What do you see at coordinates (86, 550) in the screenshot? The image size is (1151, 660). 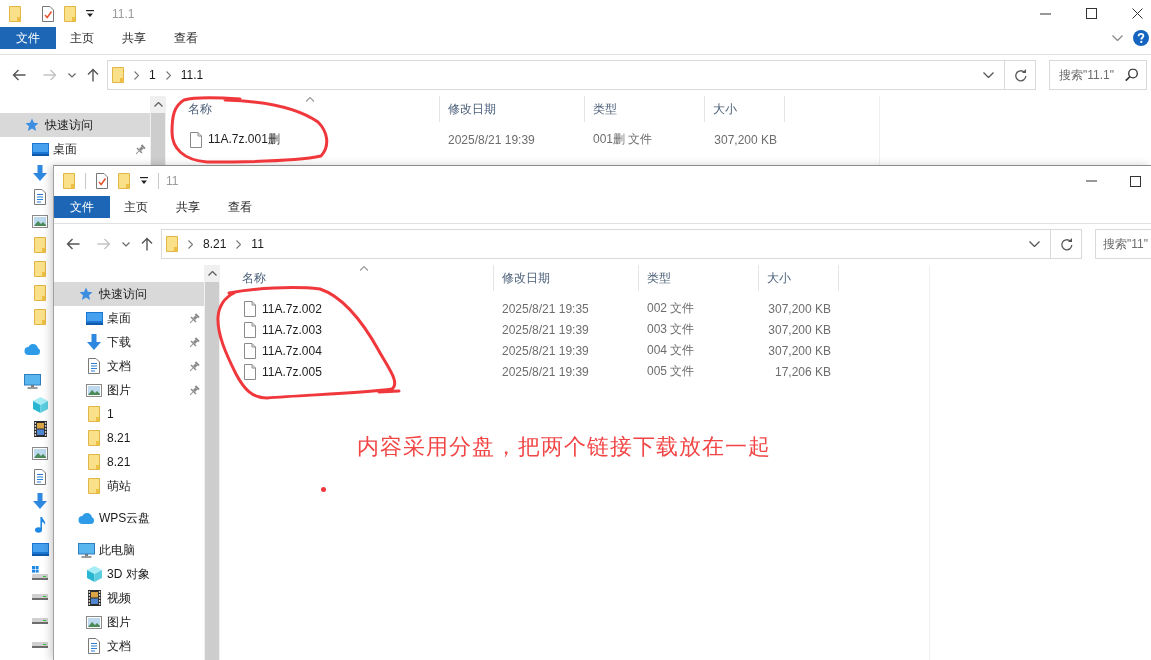 I see `monitor-icon` at bounding box center [86, 550].